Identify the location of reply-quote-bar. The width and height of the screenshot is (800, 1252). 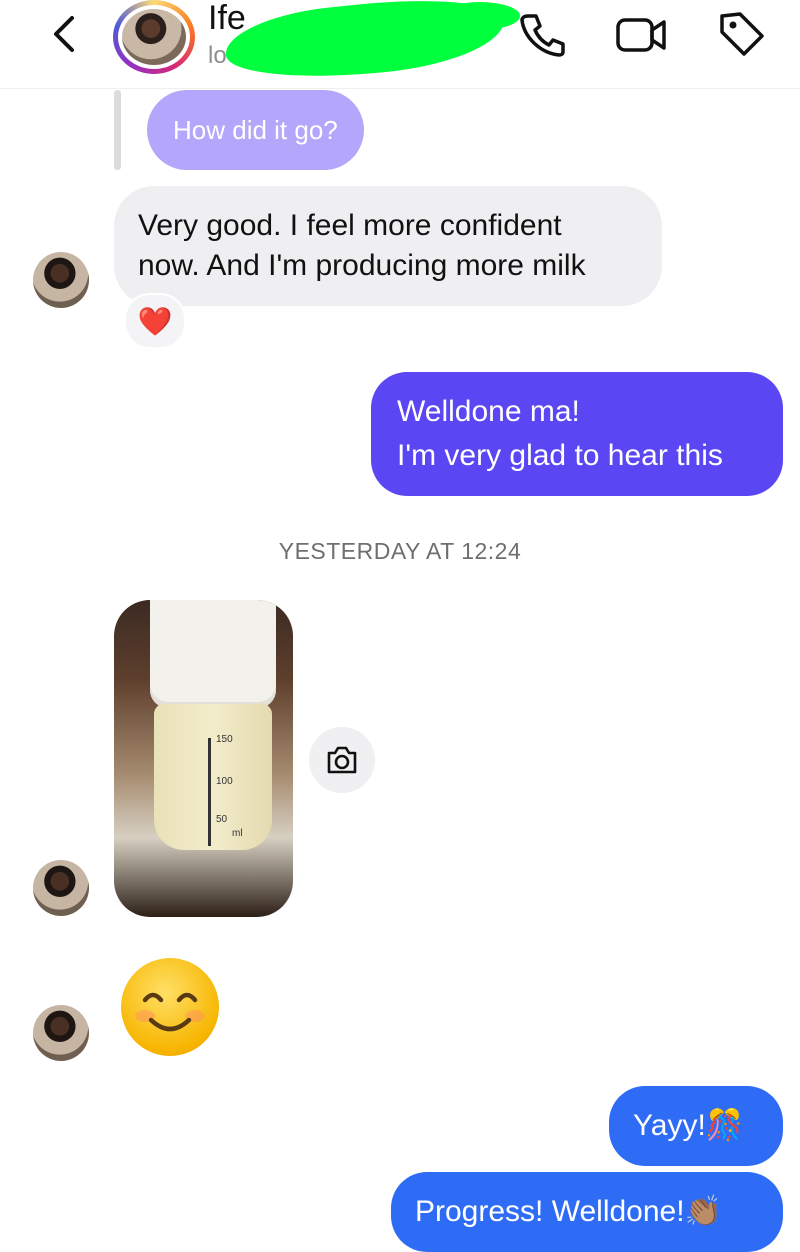
(117, 130).